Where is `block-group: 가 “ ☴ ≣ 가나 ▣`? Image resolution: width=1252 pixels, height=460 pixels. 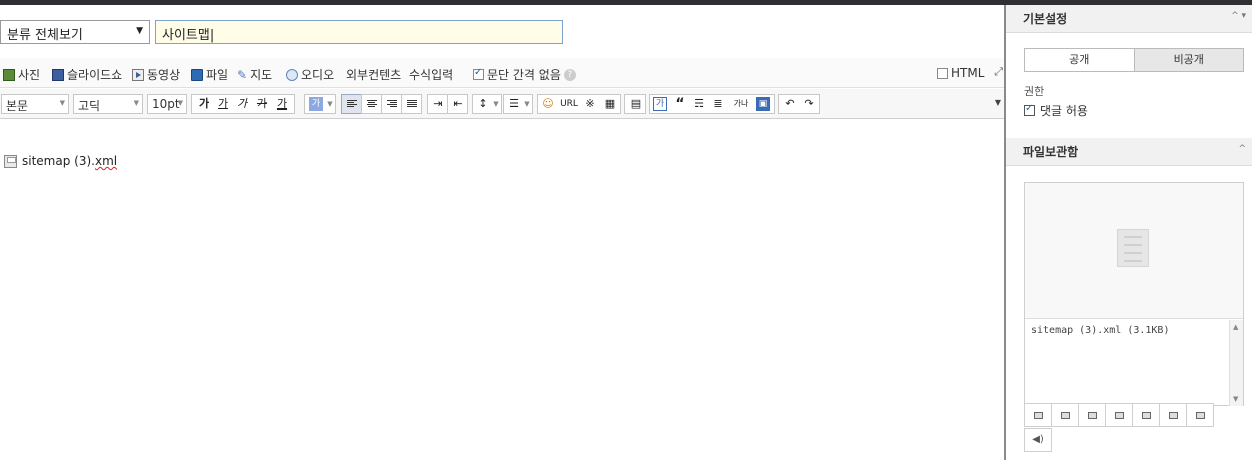
block-group: 가 “ ☴ ≣ 가나 ▣ is located at coordinates (712, 104).